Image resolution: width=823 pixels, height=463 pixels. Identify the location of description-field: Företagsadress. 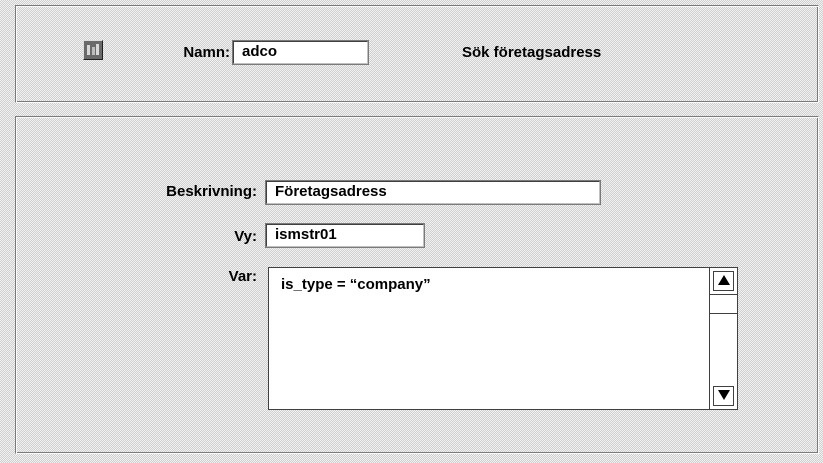
(433, 192).